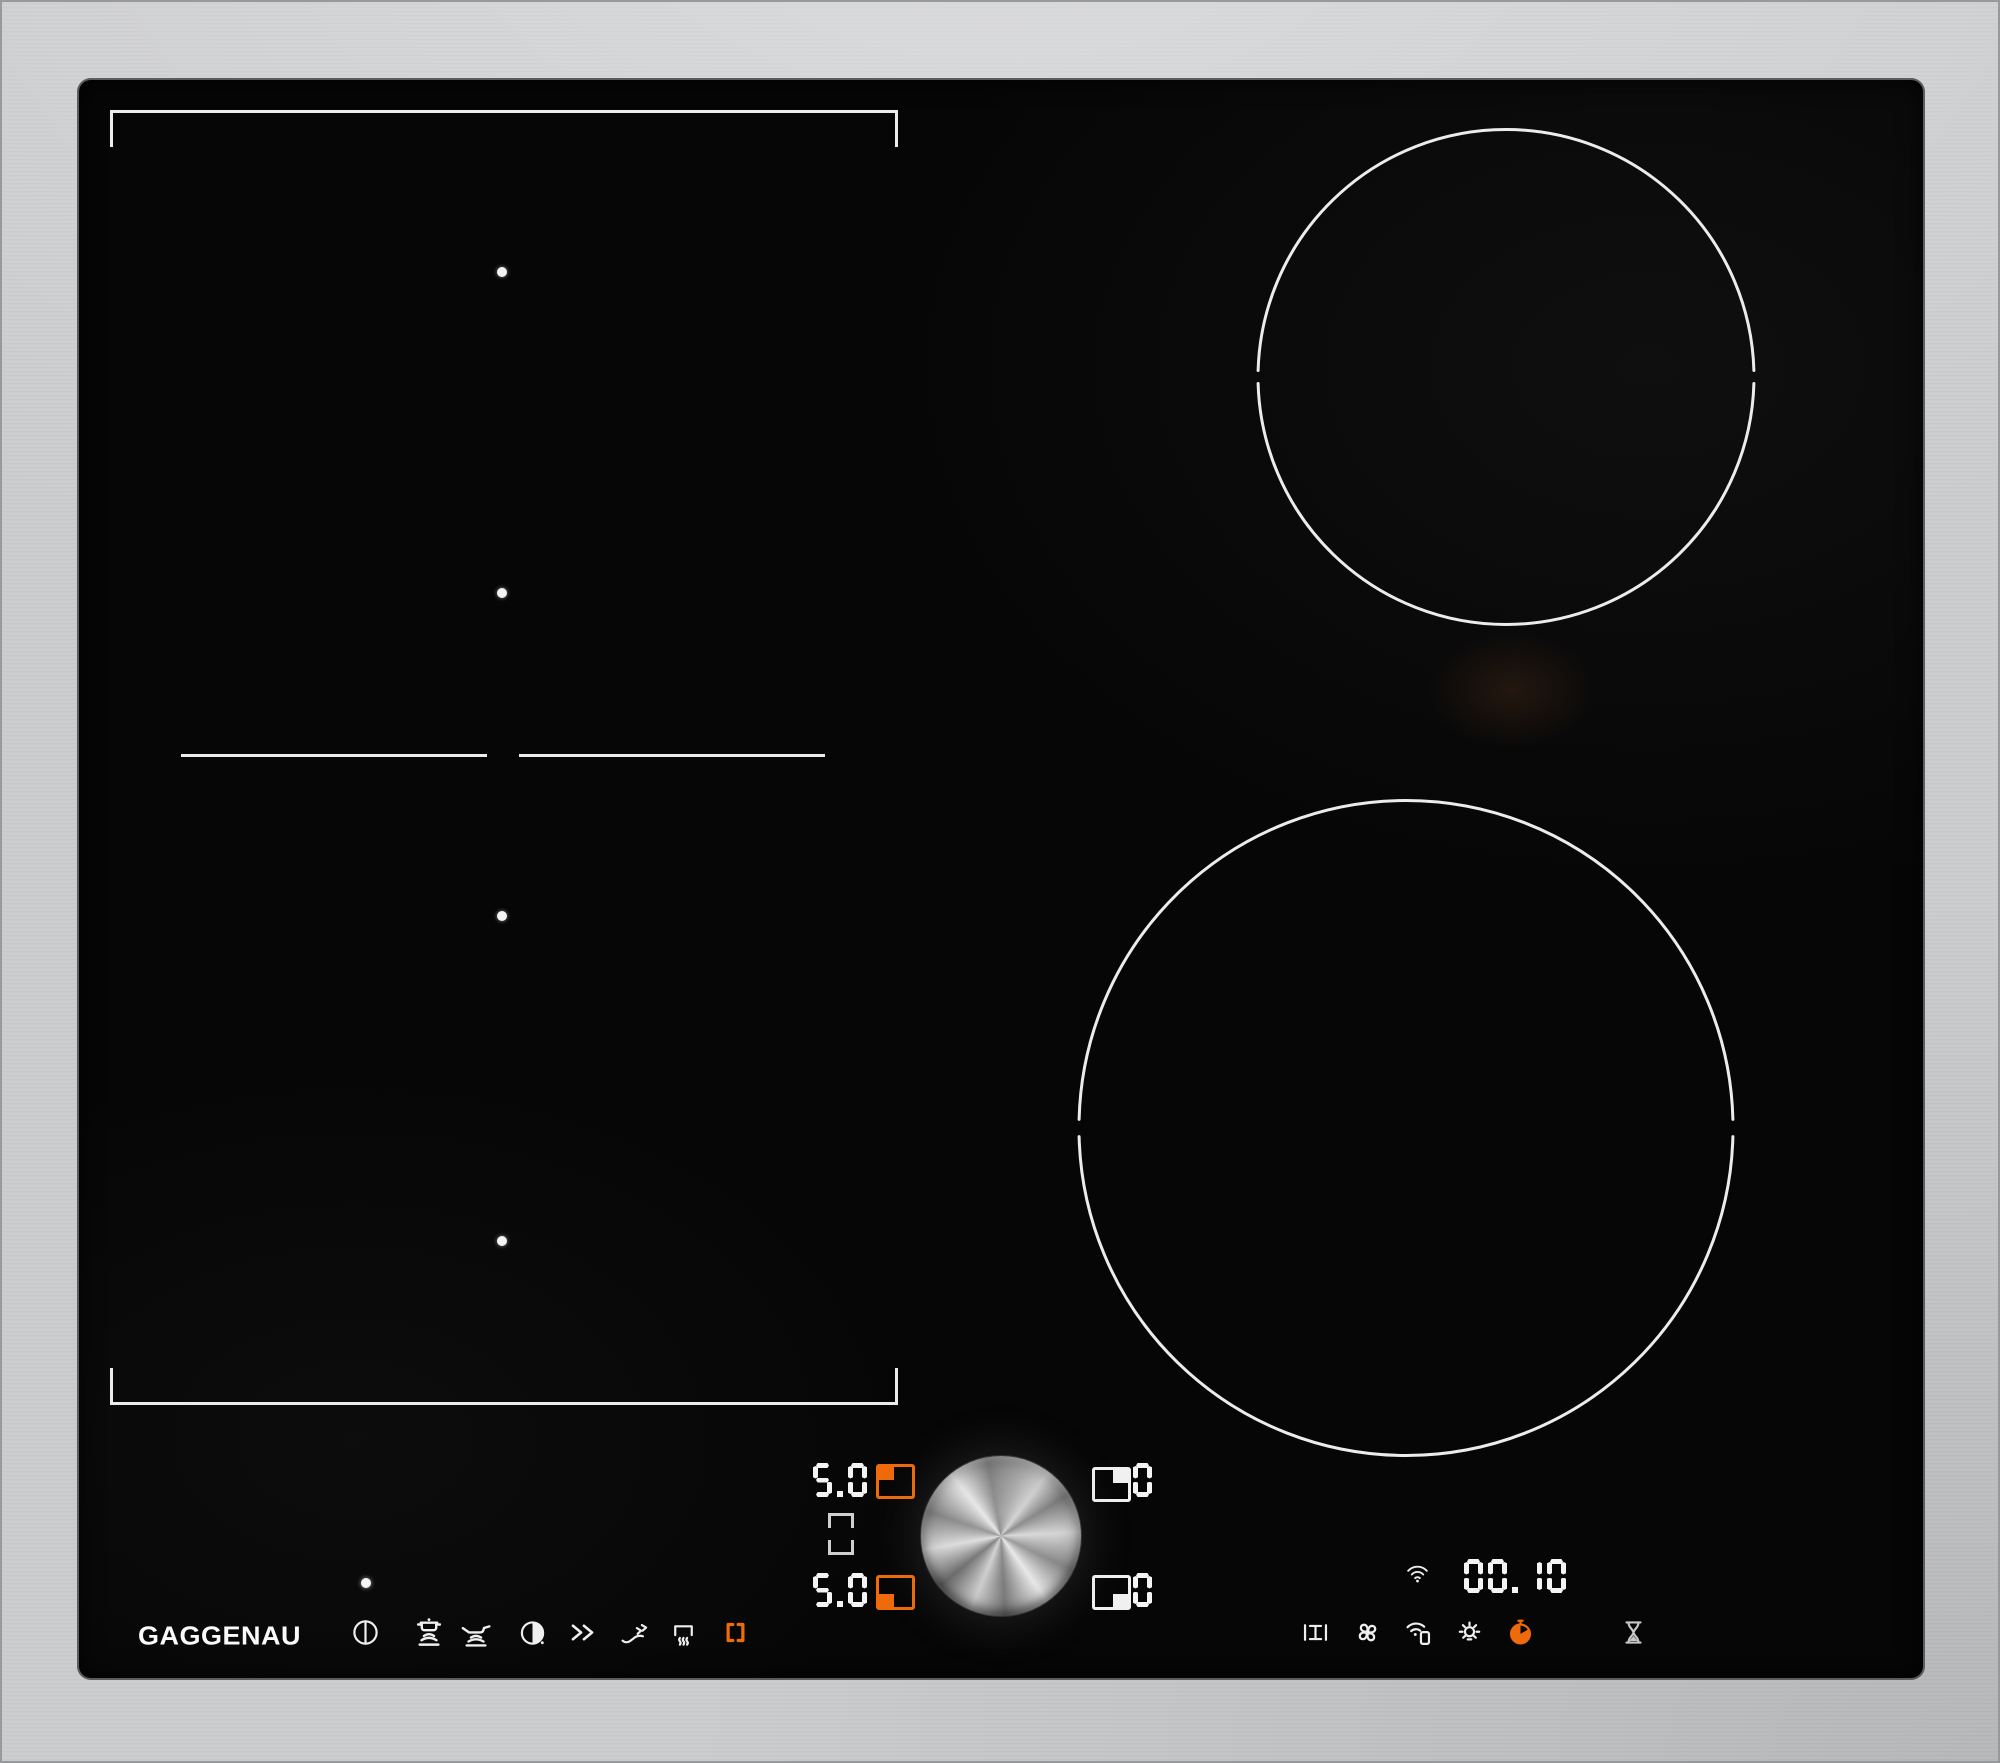  I want to click on level-display-right-rear, so click(1142, 1480).